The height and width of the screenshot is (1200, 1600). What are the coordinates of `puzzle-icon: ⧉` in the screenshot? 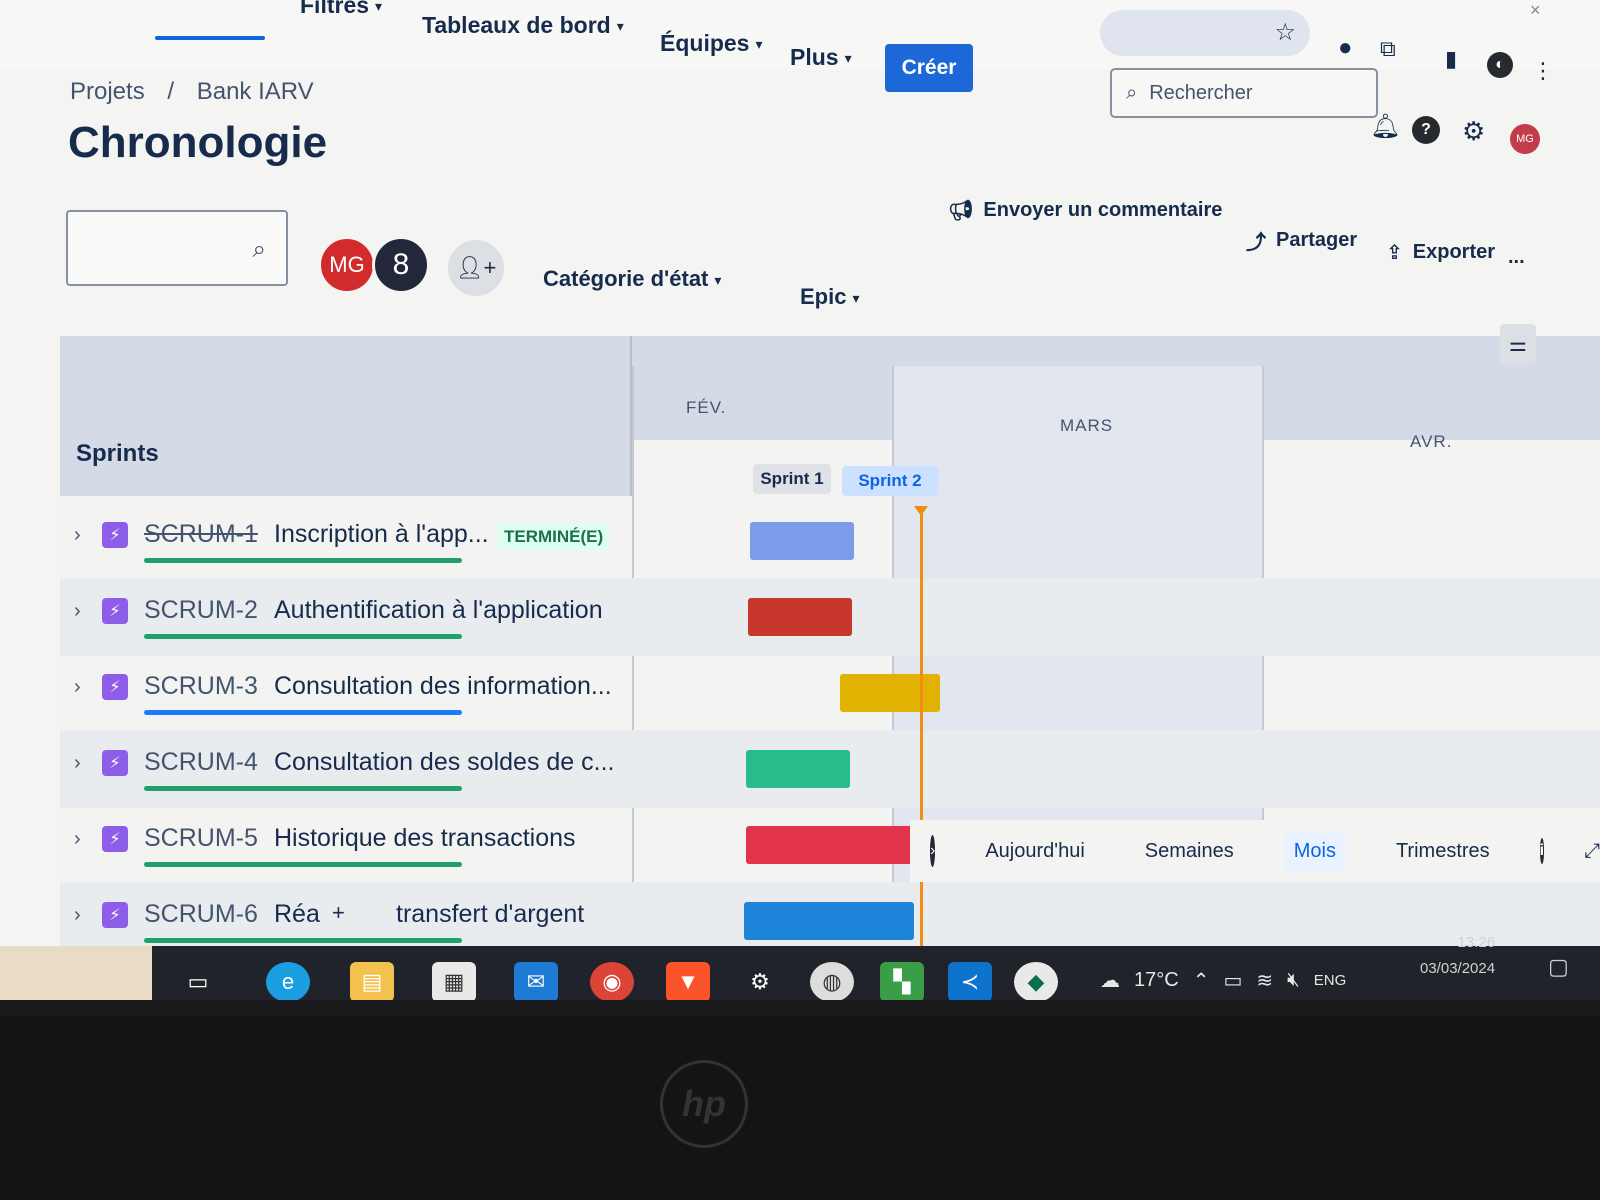 It's located at (1388, 49).